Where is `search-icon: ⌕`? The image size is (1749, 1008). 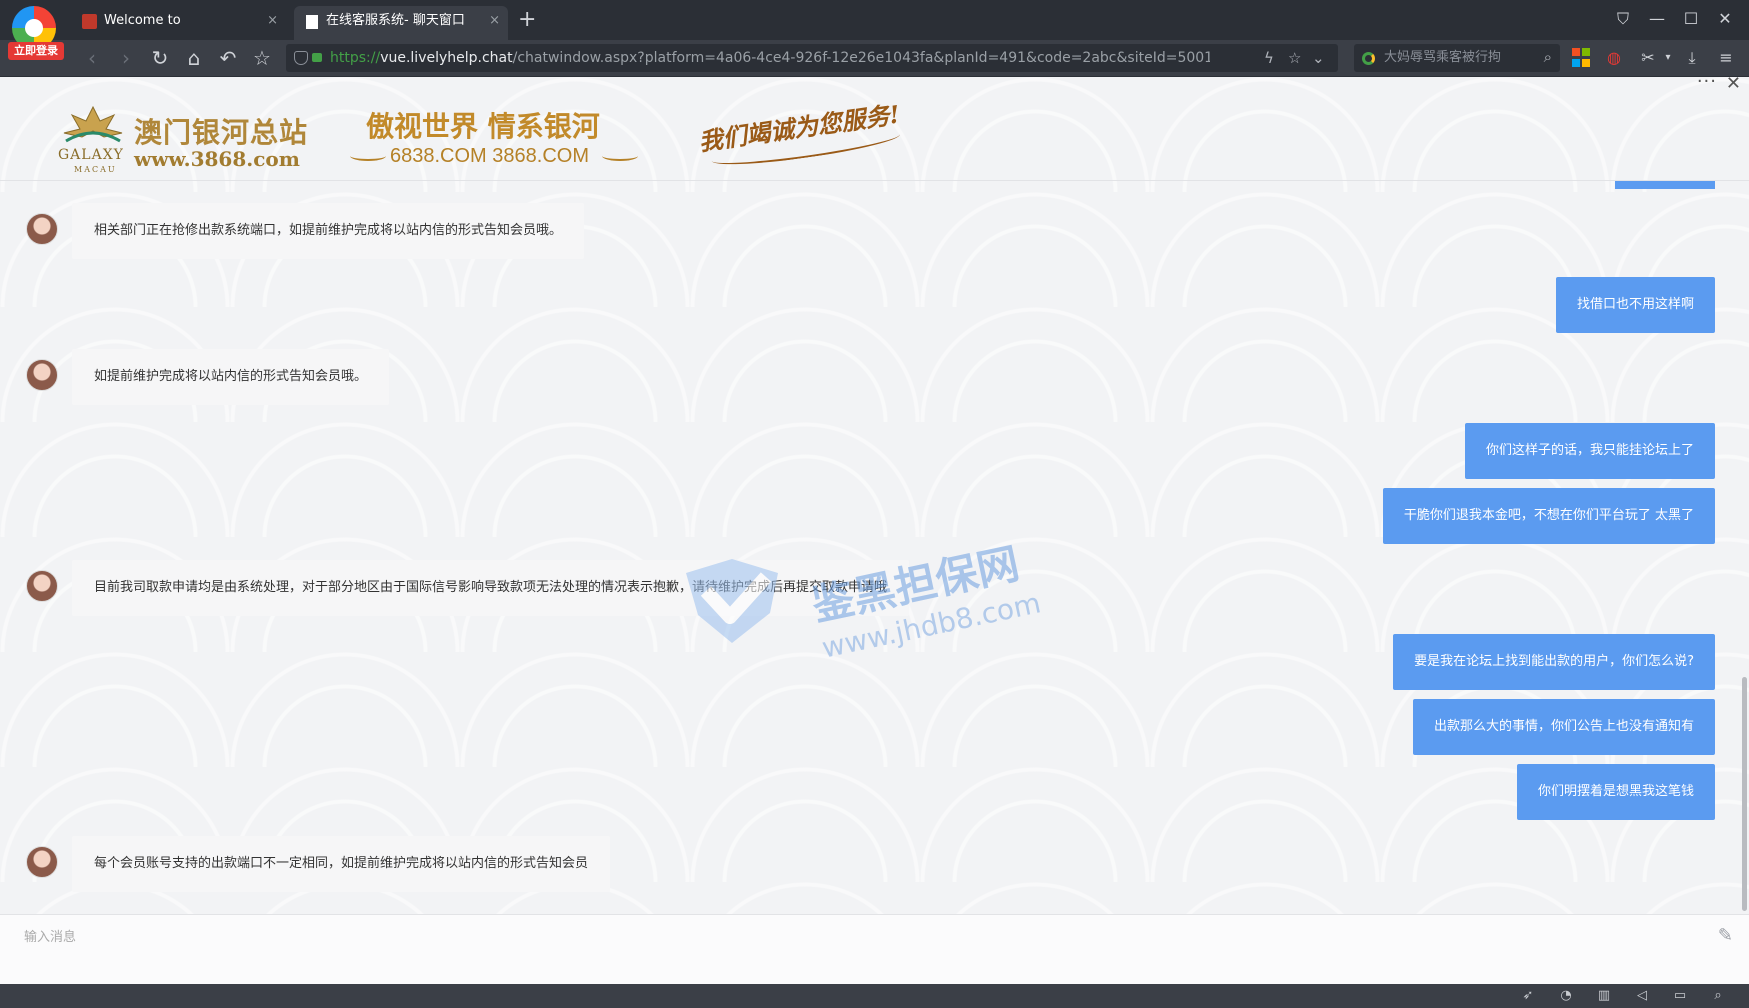 search-icon: ⌕ is located at coordinates (1548, 57).